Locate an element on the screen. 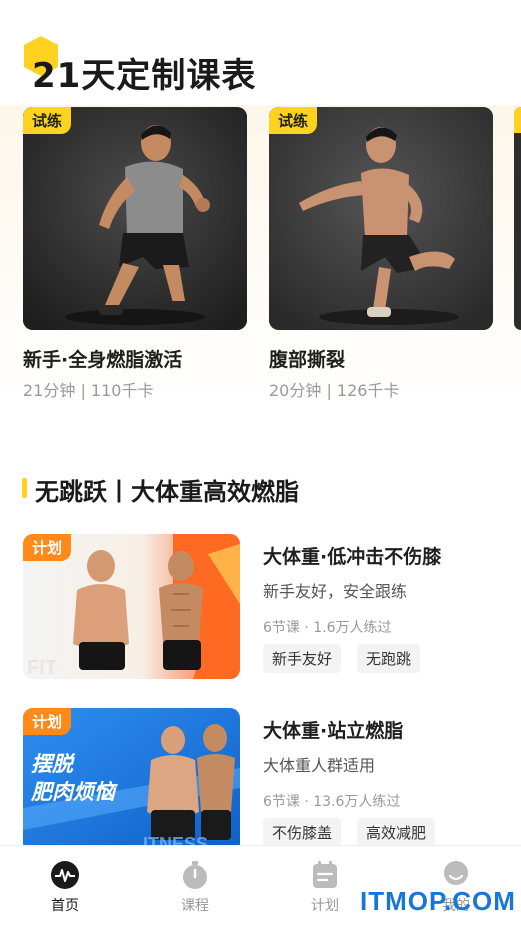 This screenshot has width=521, height=926. section-title: 21天定制课表 is located at coordinates (144, 76).